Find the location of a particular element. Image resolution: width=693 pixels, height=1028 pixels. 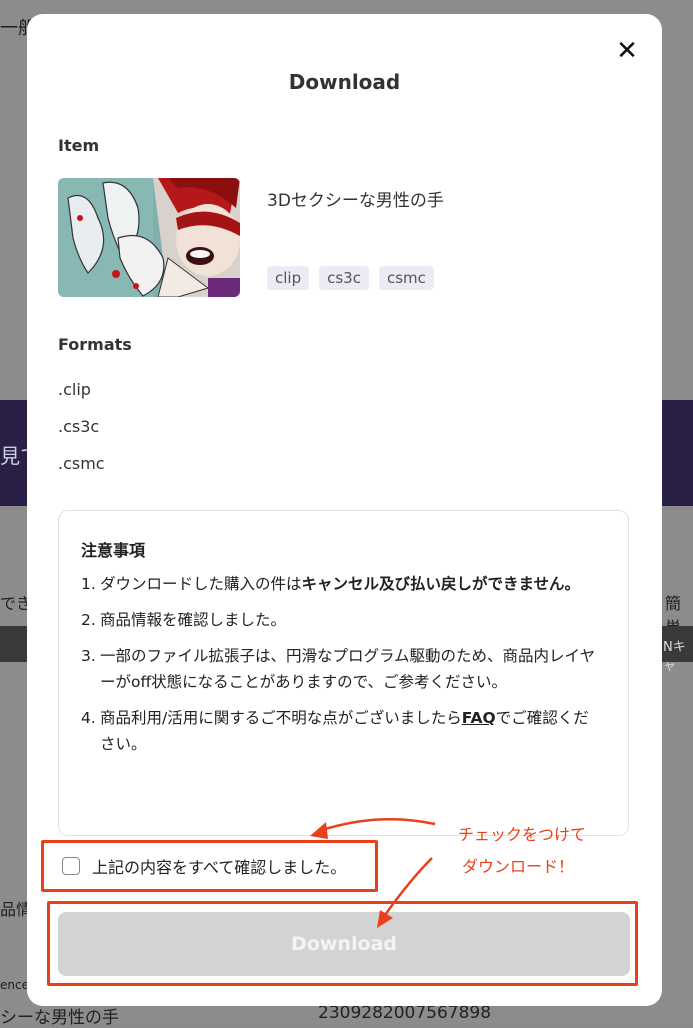

annotation-arrows is located at coordinates (373, 872).